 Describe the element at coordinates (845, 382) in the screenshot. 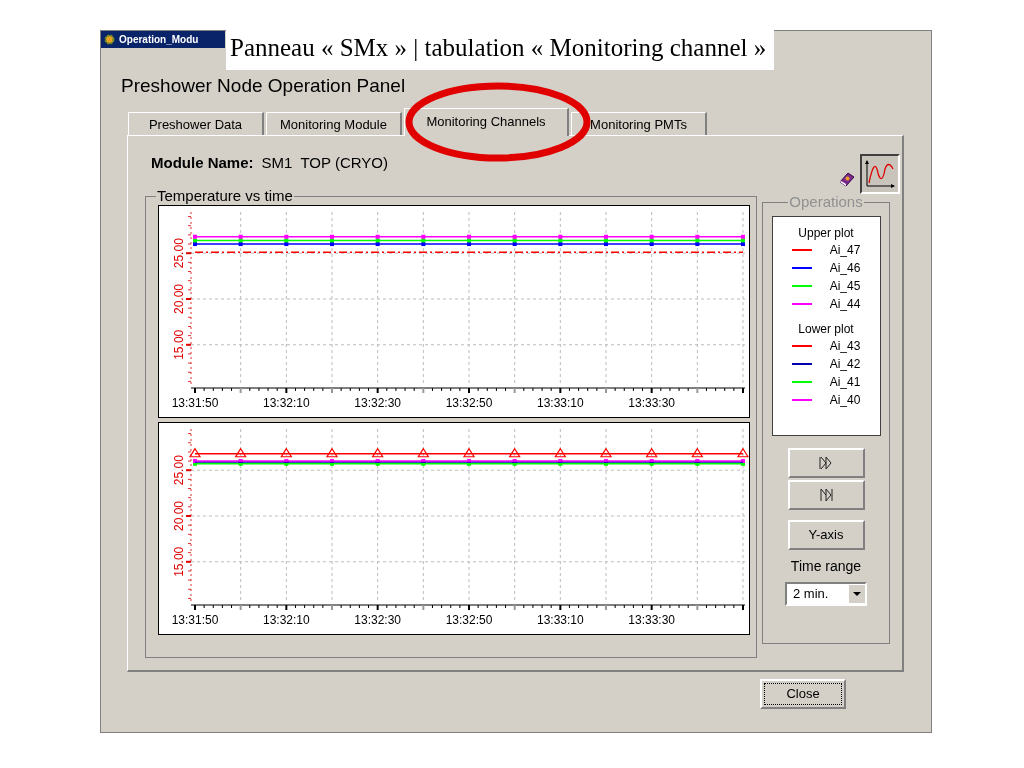

I see `legend-label: Ai_41` at that location.